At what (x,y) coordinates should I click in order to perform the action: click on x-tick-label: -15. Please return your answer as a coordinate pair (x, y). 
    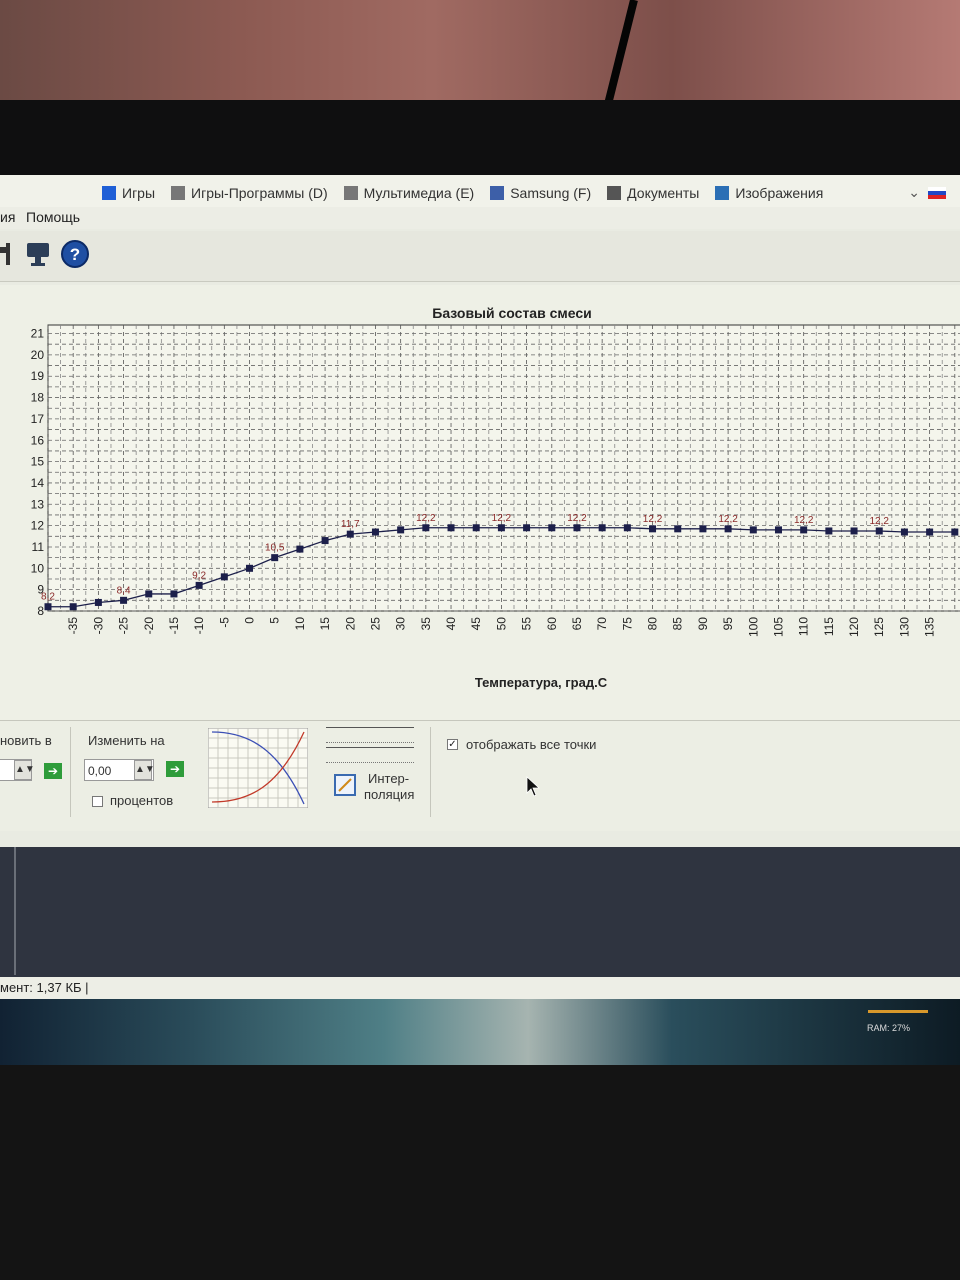
    Looking at the image, I should click on (174, 626).